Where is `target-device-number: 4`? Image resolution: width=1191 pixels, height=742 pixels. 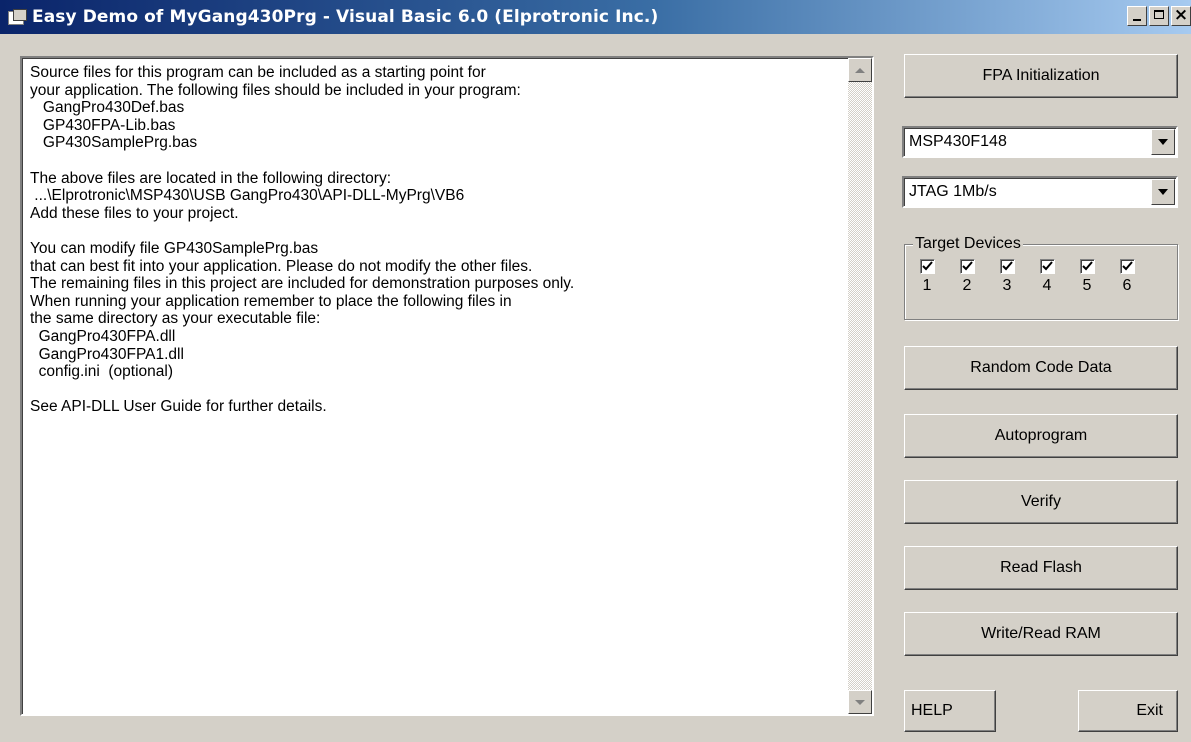 target-device-number: 4 is located at coordinates (1047, 285).